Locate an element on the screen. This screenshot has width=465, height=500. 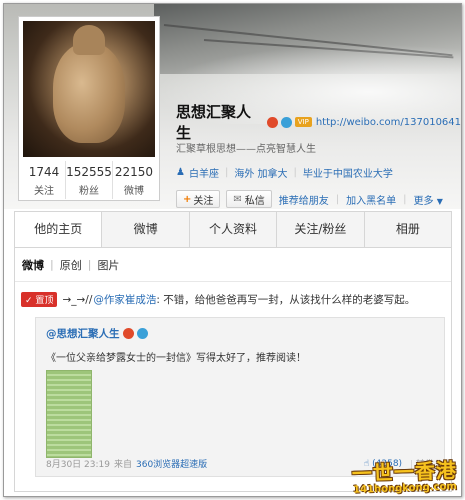
profile-motto: 汇聚草根思想——点亮智慧人生 is located at coordinates (246, 149).